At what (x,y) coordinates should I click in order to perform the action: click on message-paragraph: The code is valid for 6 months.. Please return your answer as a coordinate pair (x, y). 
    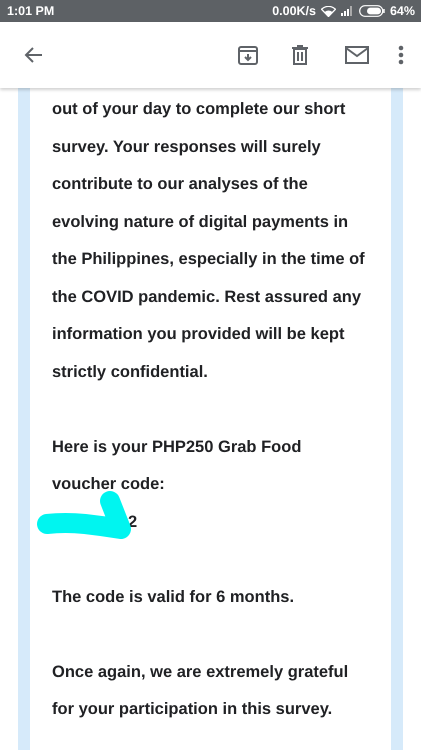
    Looking at the image, I should click on (174, 597).